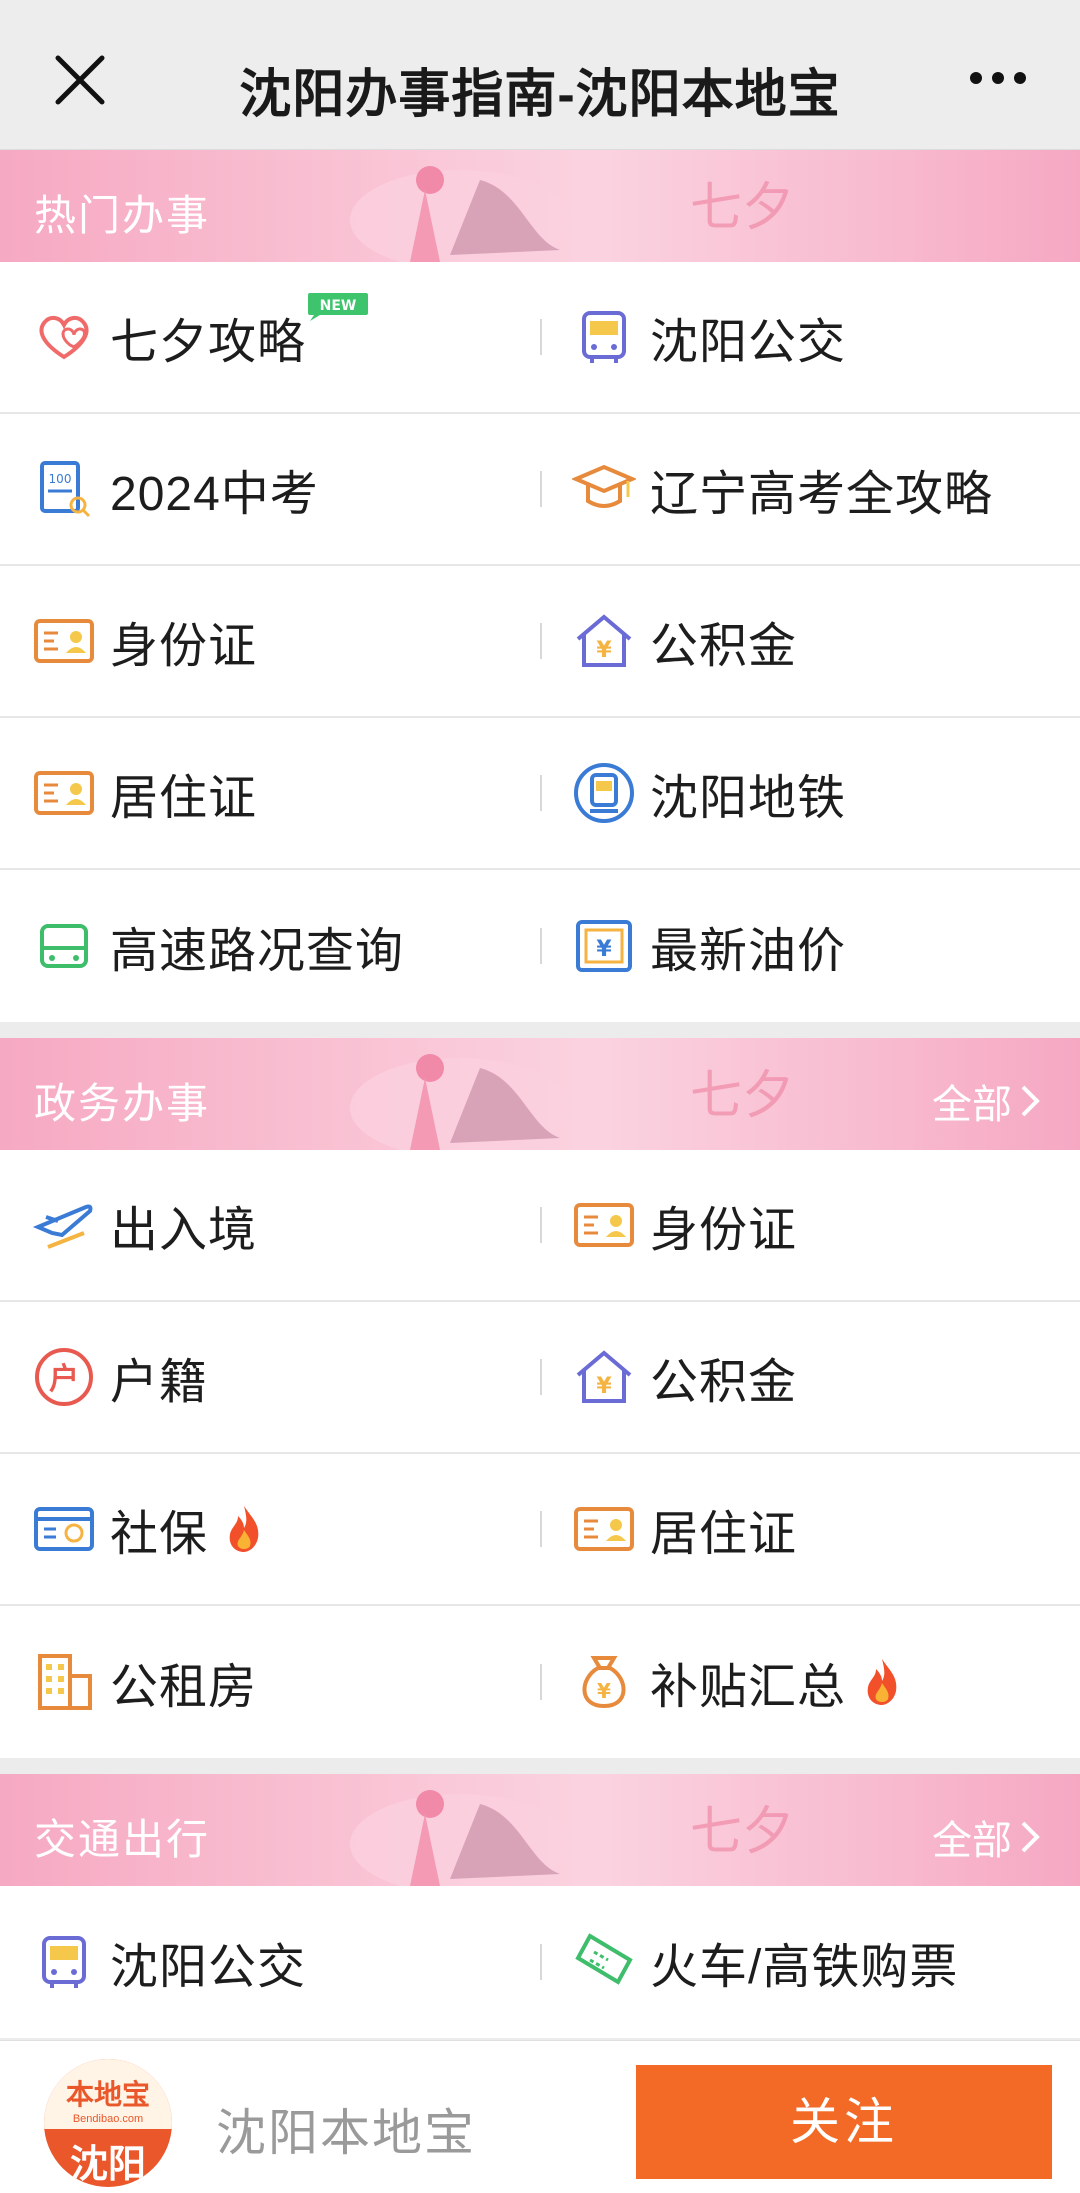  What do you see at coordinates (748, 798) in the screenshot?
I see `service-label: 沈阳地铁` at bounding box center [748, 798].